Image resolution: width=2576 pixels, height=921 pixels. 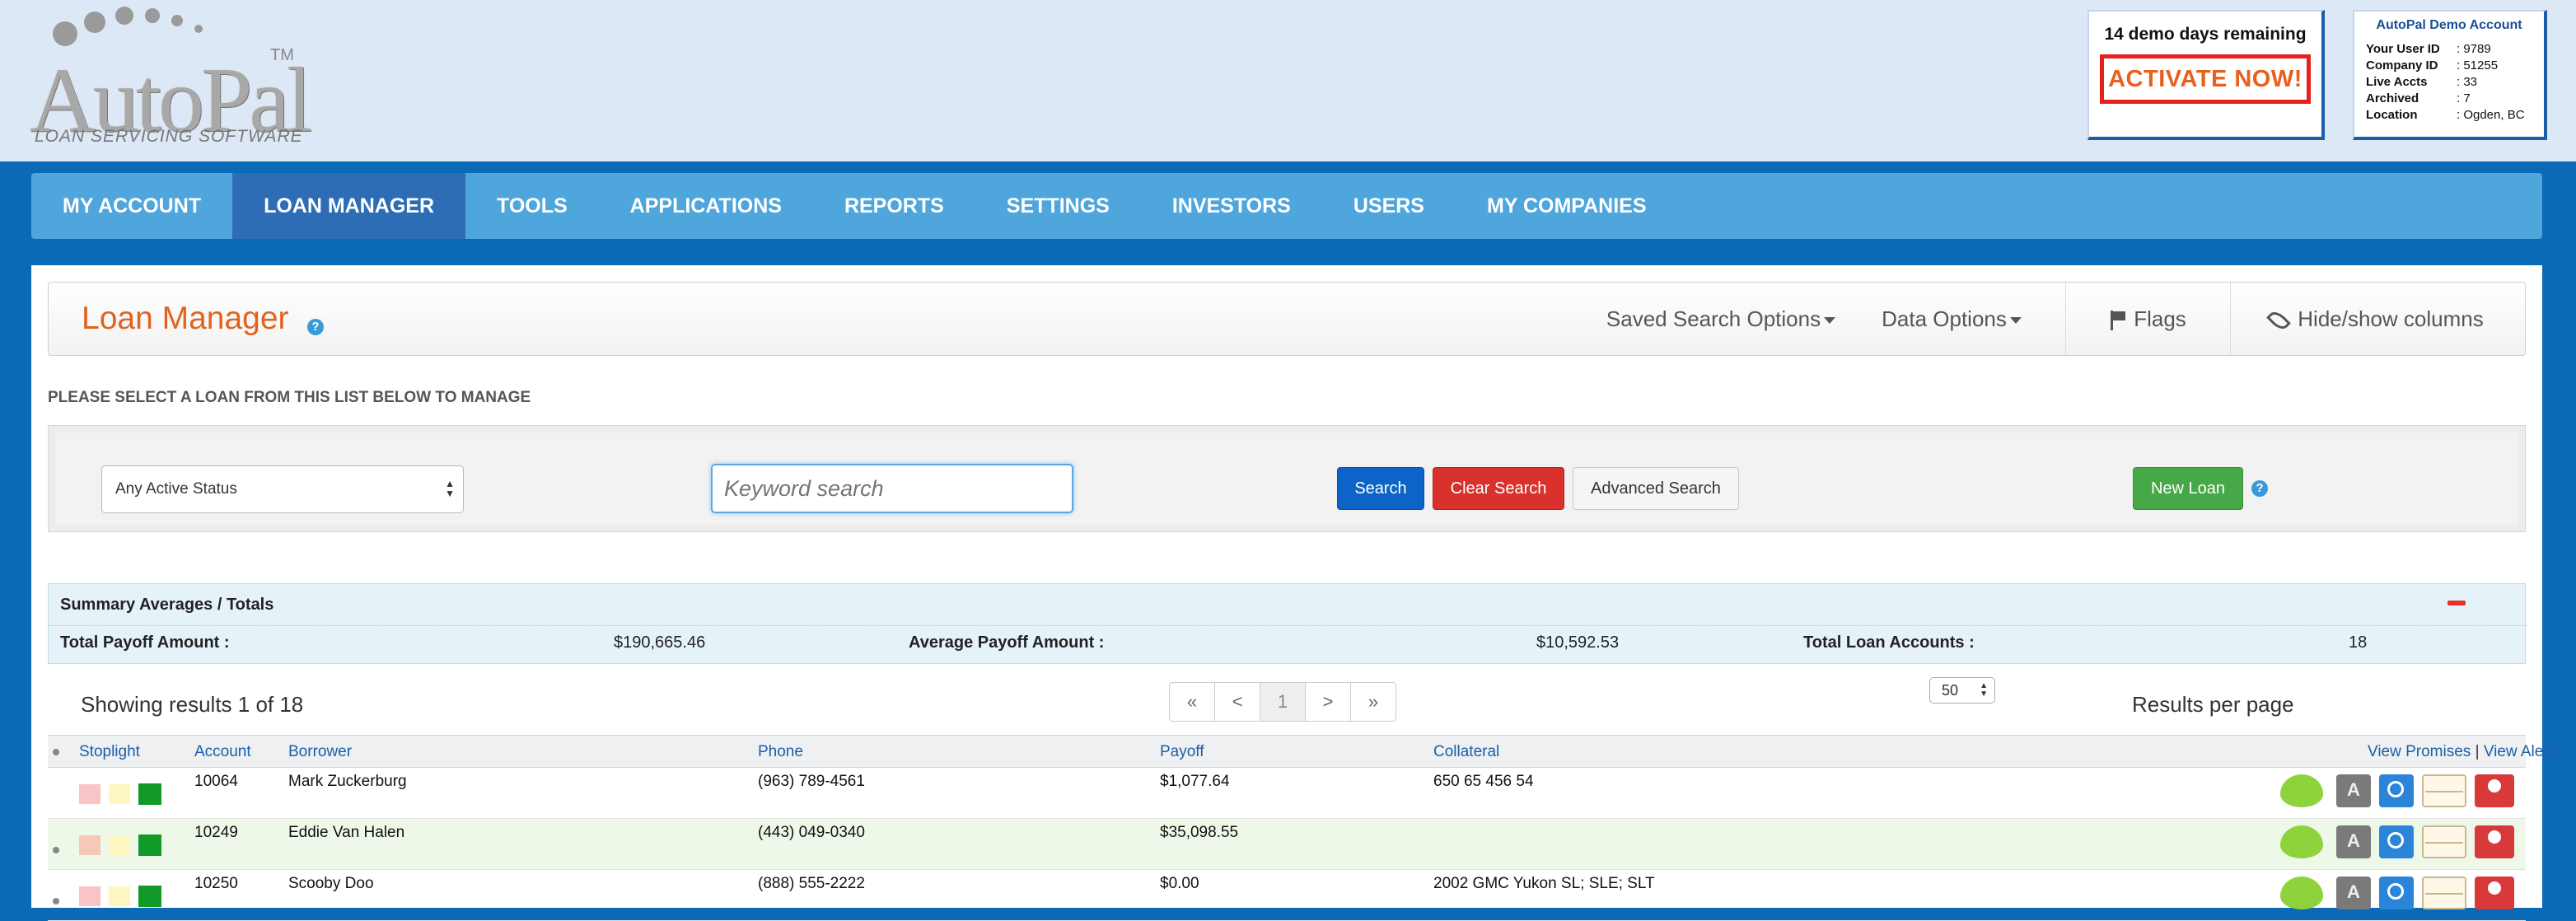 What do you see at coordinates (2376, 319) in the screenshot?
I see `hide-show-columns-button: Hide/show columns` at bounding box center [2376, 319].